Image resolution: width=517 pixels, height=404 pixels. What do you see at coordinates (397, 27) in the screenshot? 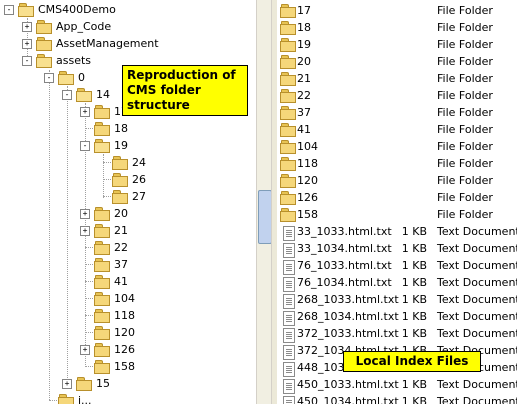
I see `list-row-folder: 18 File Folder` at bounding box center [397, 27].